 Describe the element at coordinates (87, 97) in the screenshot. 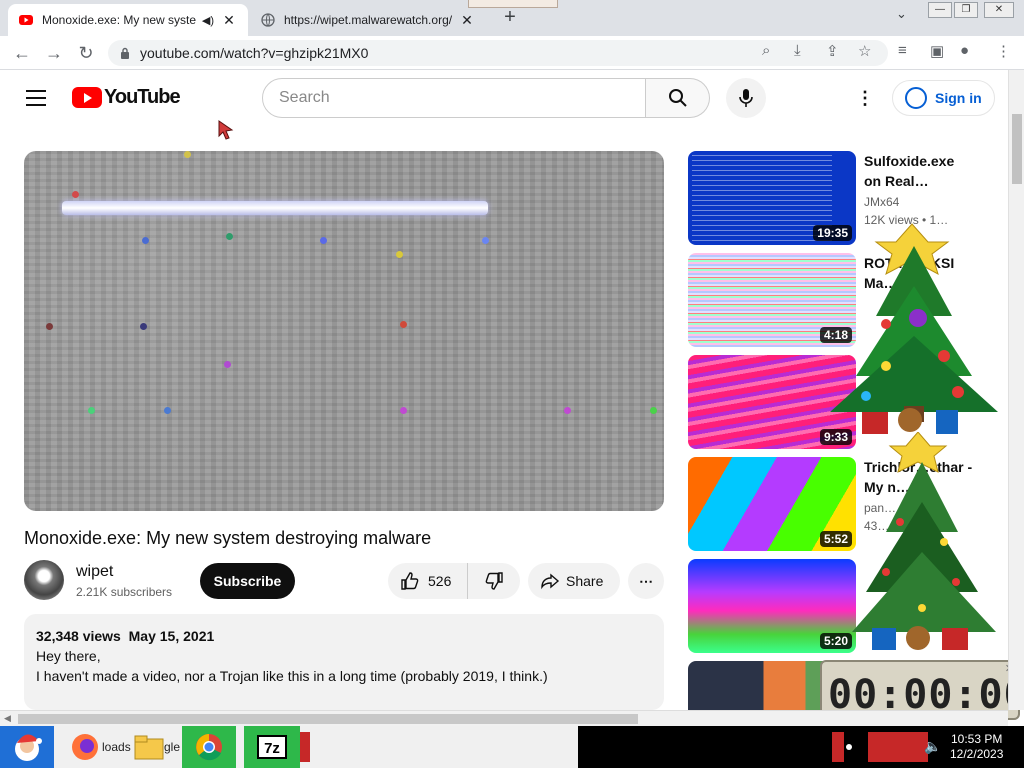

I see `youtube-play-icon` at that location.